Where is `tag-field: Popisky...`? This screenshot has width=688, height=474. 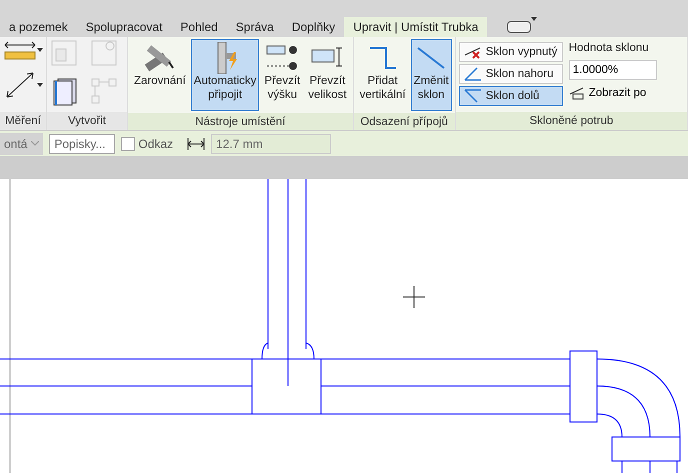 tag-field: Popisky... is located at coordinates (82, 144).